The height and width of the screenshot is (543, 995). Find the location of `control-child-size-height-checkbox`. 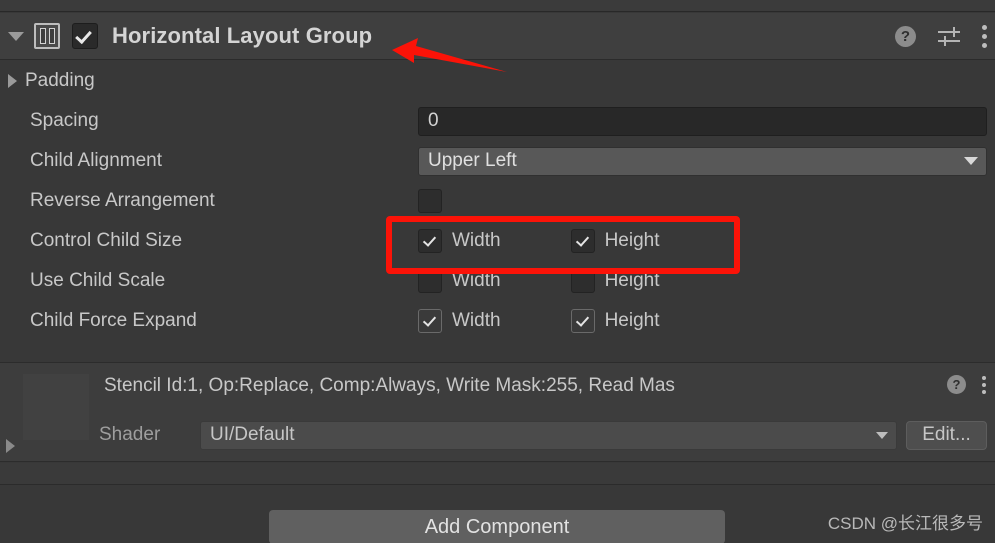

control-child-size-height-checkbox is located at coordinates (582, 241).